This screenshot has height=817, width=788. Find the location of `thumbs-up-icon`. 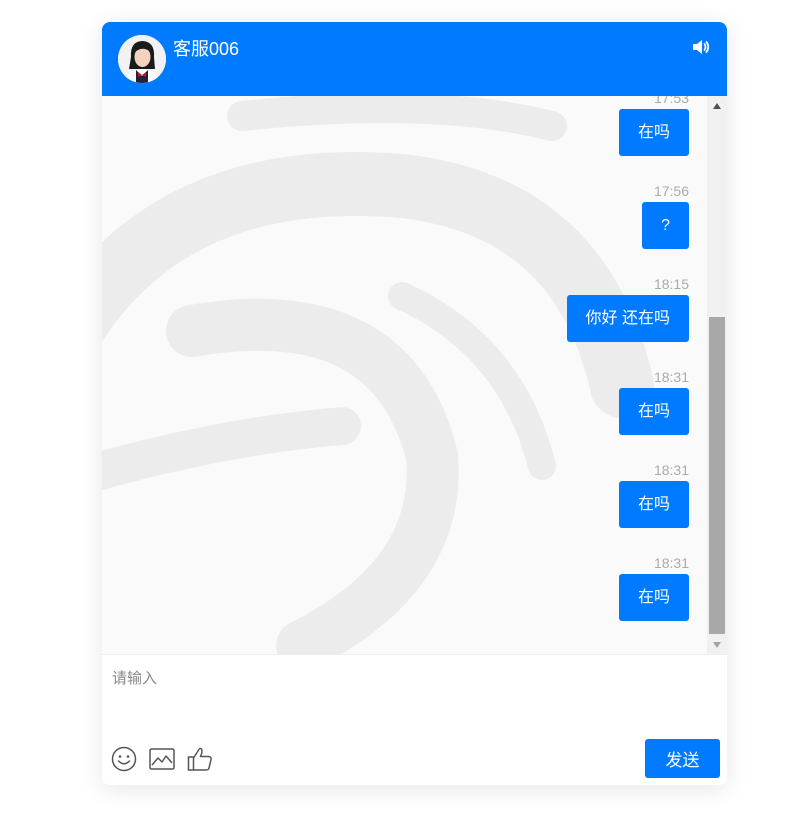

thumbs-up-icon is located at coordinates (200, 759).